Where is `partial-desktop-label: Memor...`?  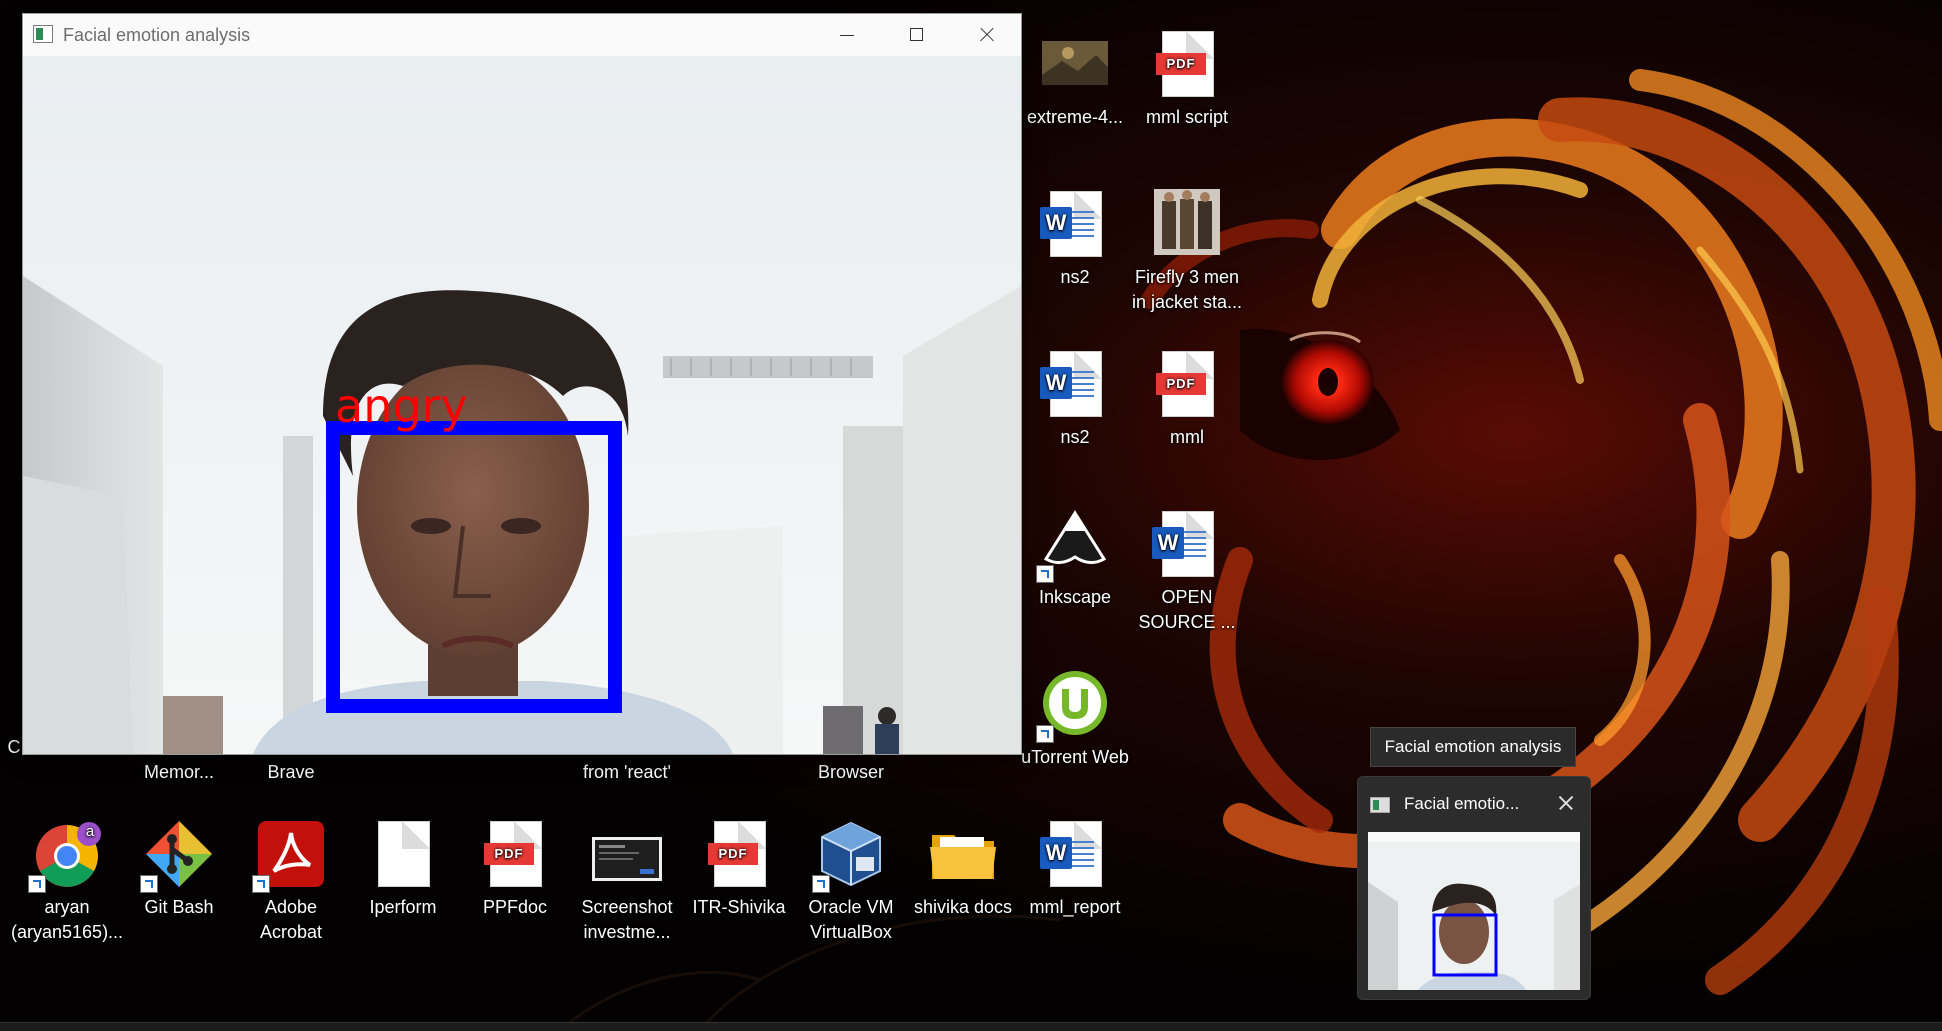
partial-desktop-label: Memor... is located at coordinates (178, 772).